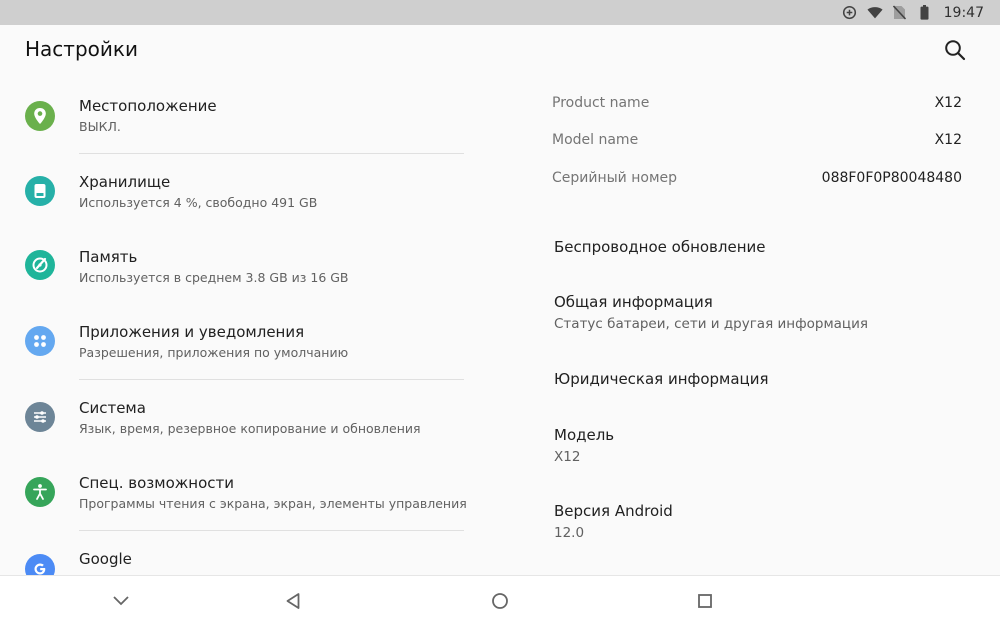 This screenshot has height=625, width=1000. I want to click on clock: 19:47, so click(963, 12).